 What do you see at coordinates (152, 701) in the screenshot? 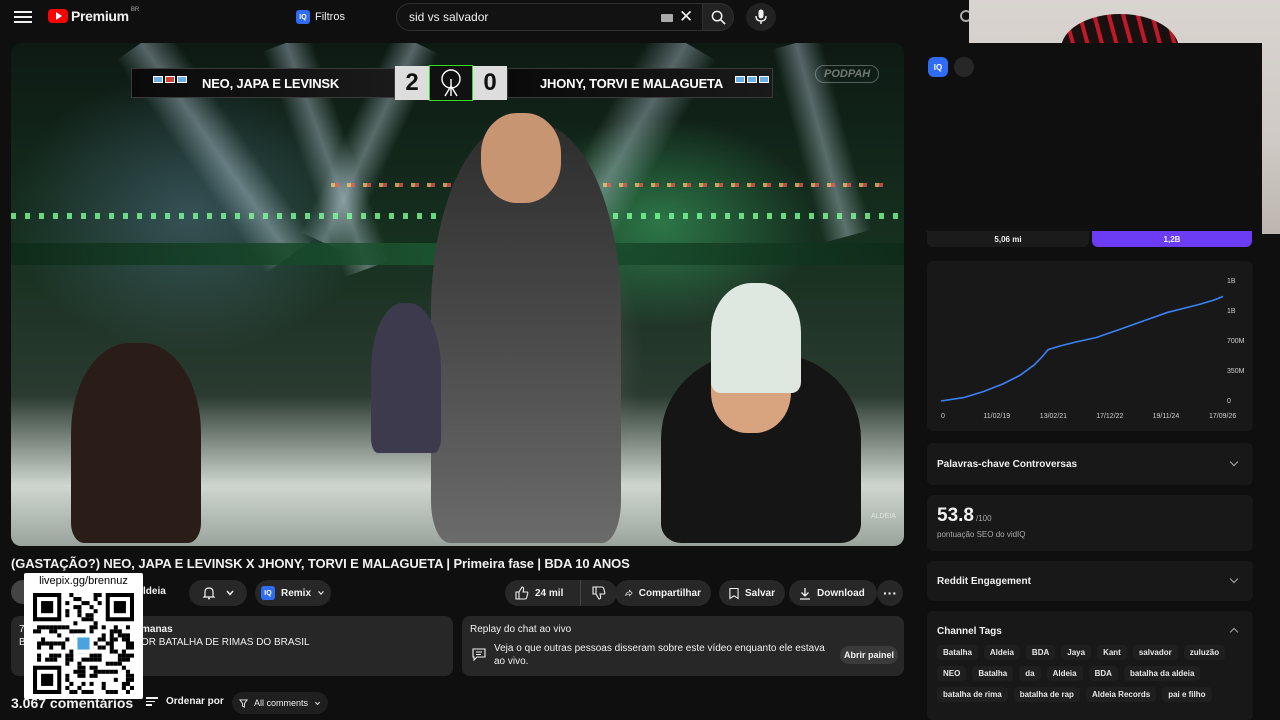
I see `sort-icon` at bounding box center [152, 701].